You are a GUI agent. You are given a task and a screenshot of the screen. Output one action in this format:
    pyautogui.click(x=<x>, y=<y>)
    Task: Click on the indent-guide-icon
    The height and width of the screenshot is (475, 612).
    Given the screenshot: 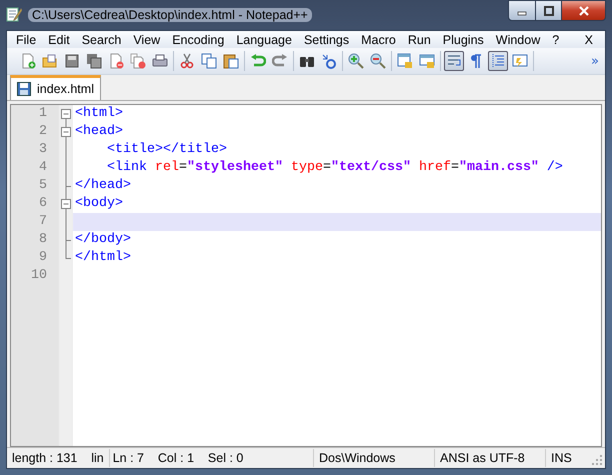 What is the action you would take?
    pyautogui.click(x=498, y=61)
    